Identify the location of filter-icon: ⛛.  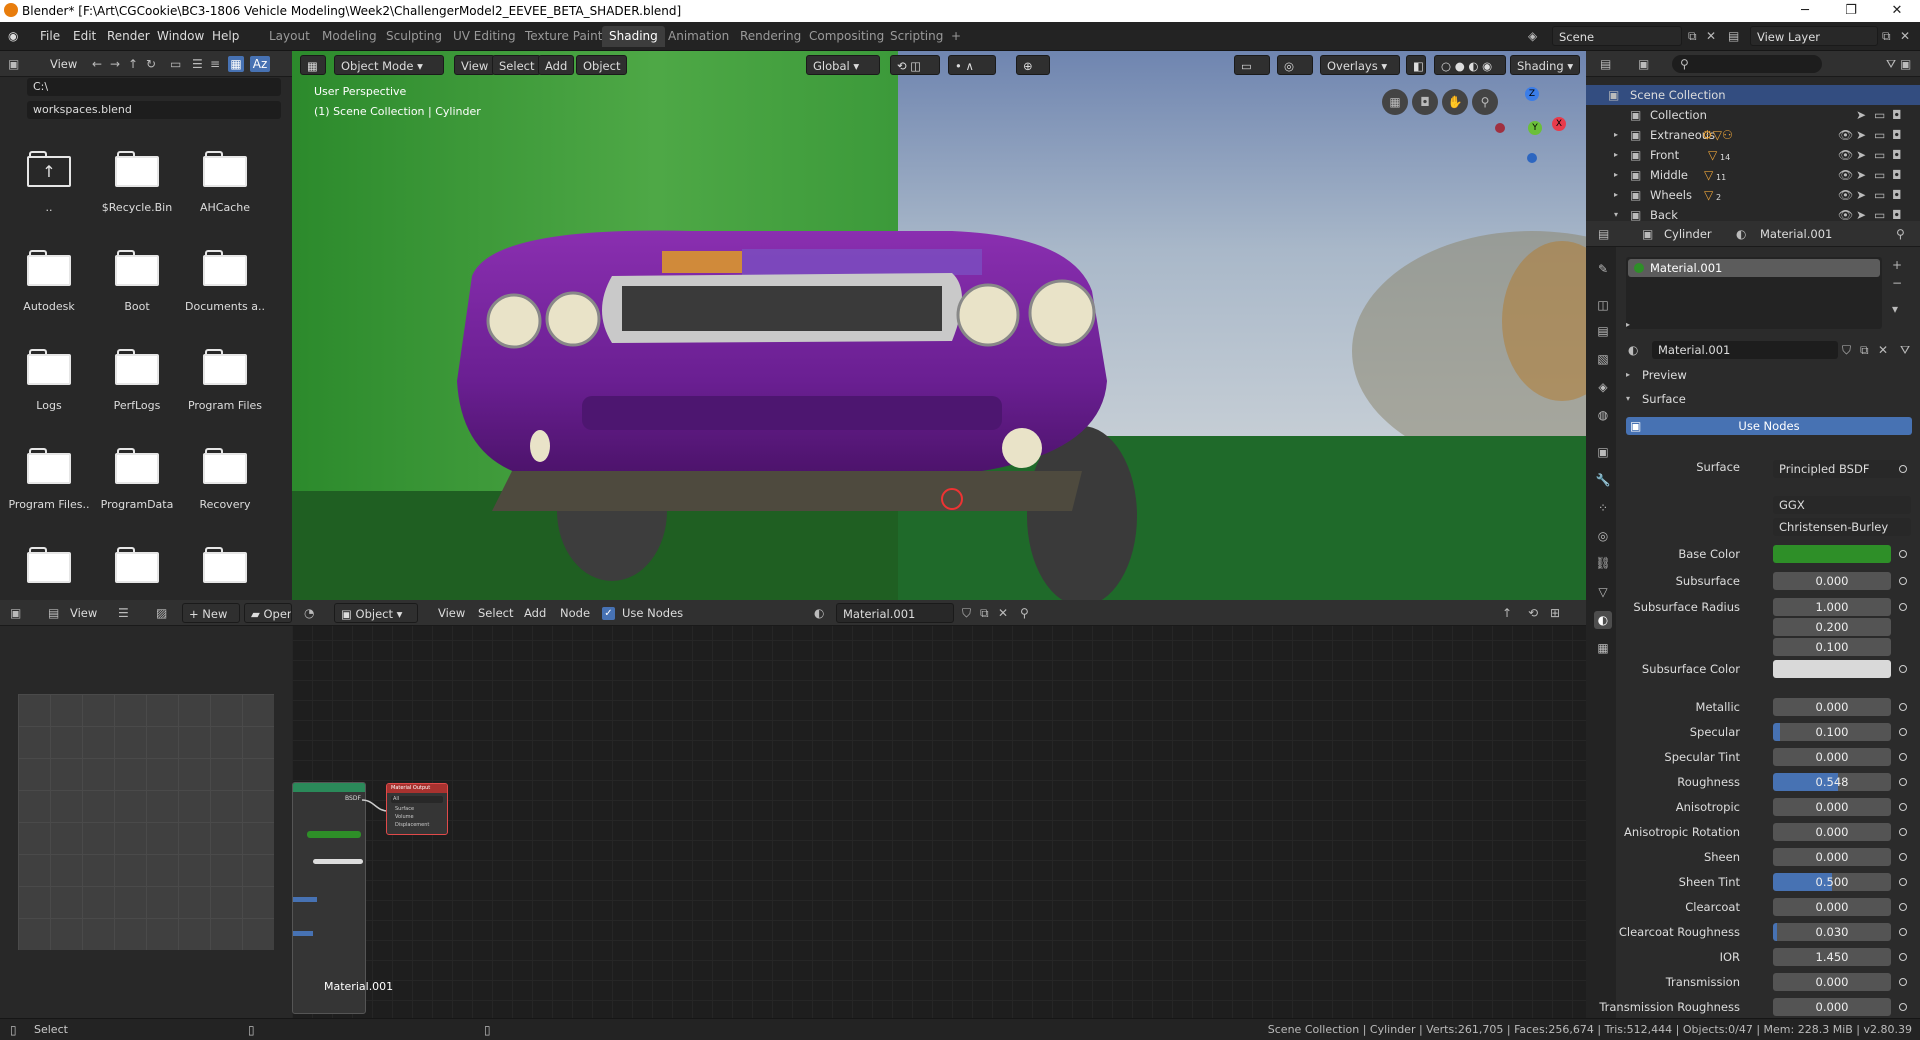
(1891, 64).